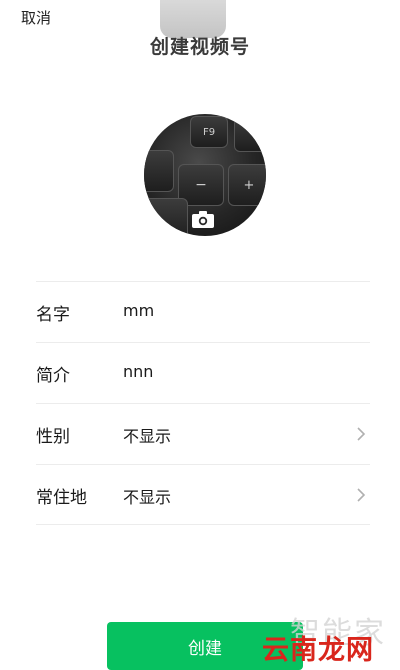 This screenshot has height=670, width=400. What do you see at coordinates (203, 372) in the screenshot?
I see `form-row-intro: 简介 nnn` at bounding box center [203, 372].